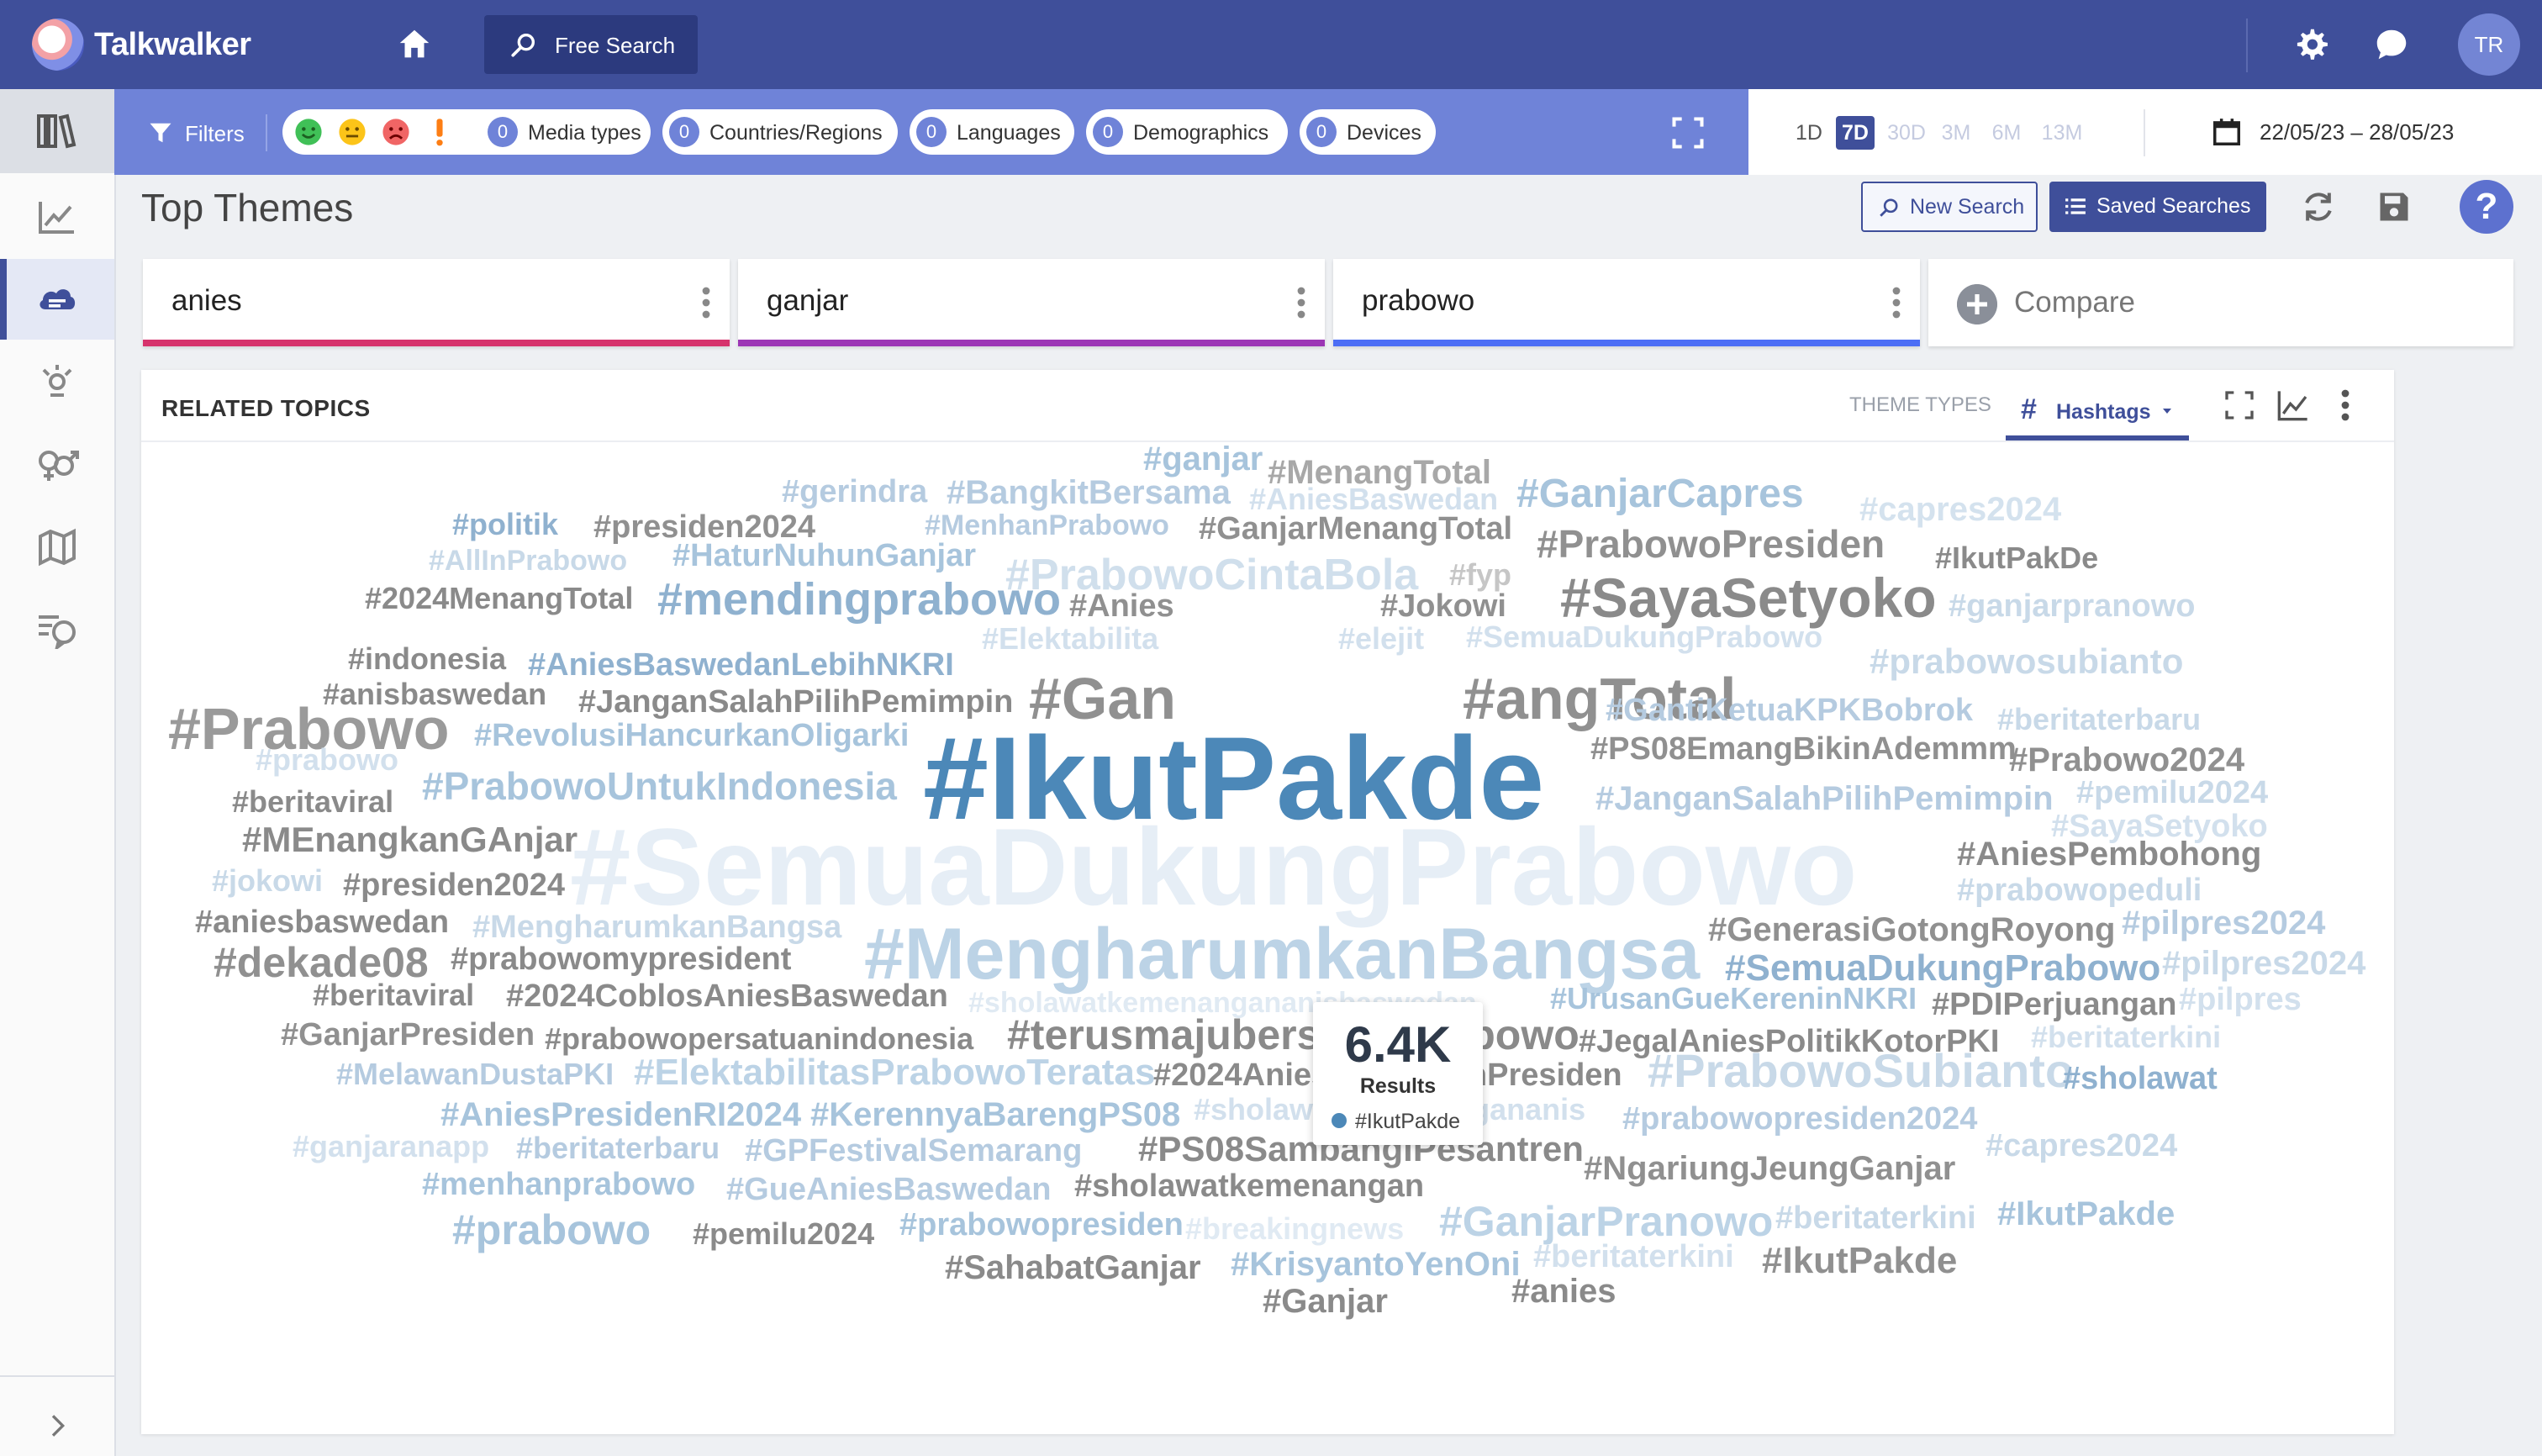  Describe the element at coordinates (1748, 598) in the screenshot. I see `cloud-word: #SayaSetyoko` at that location.